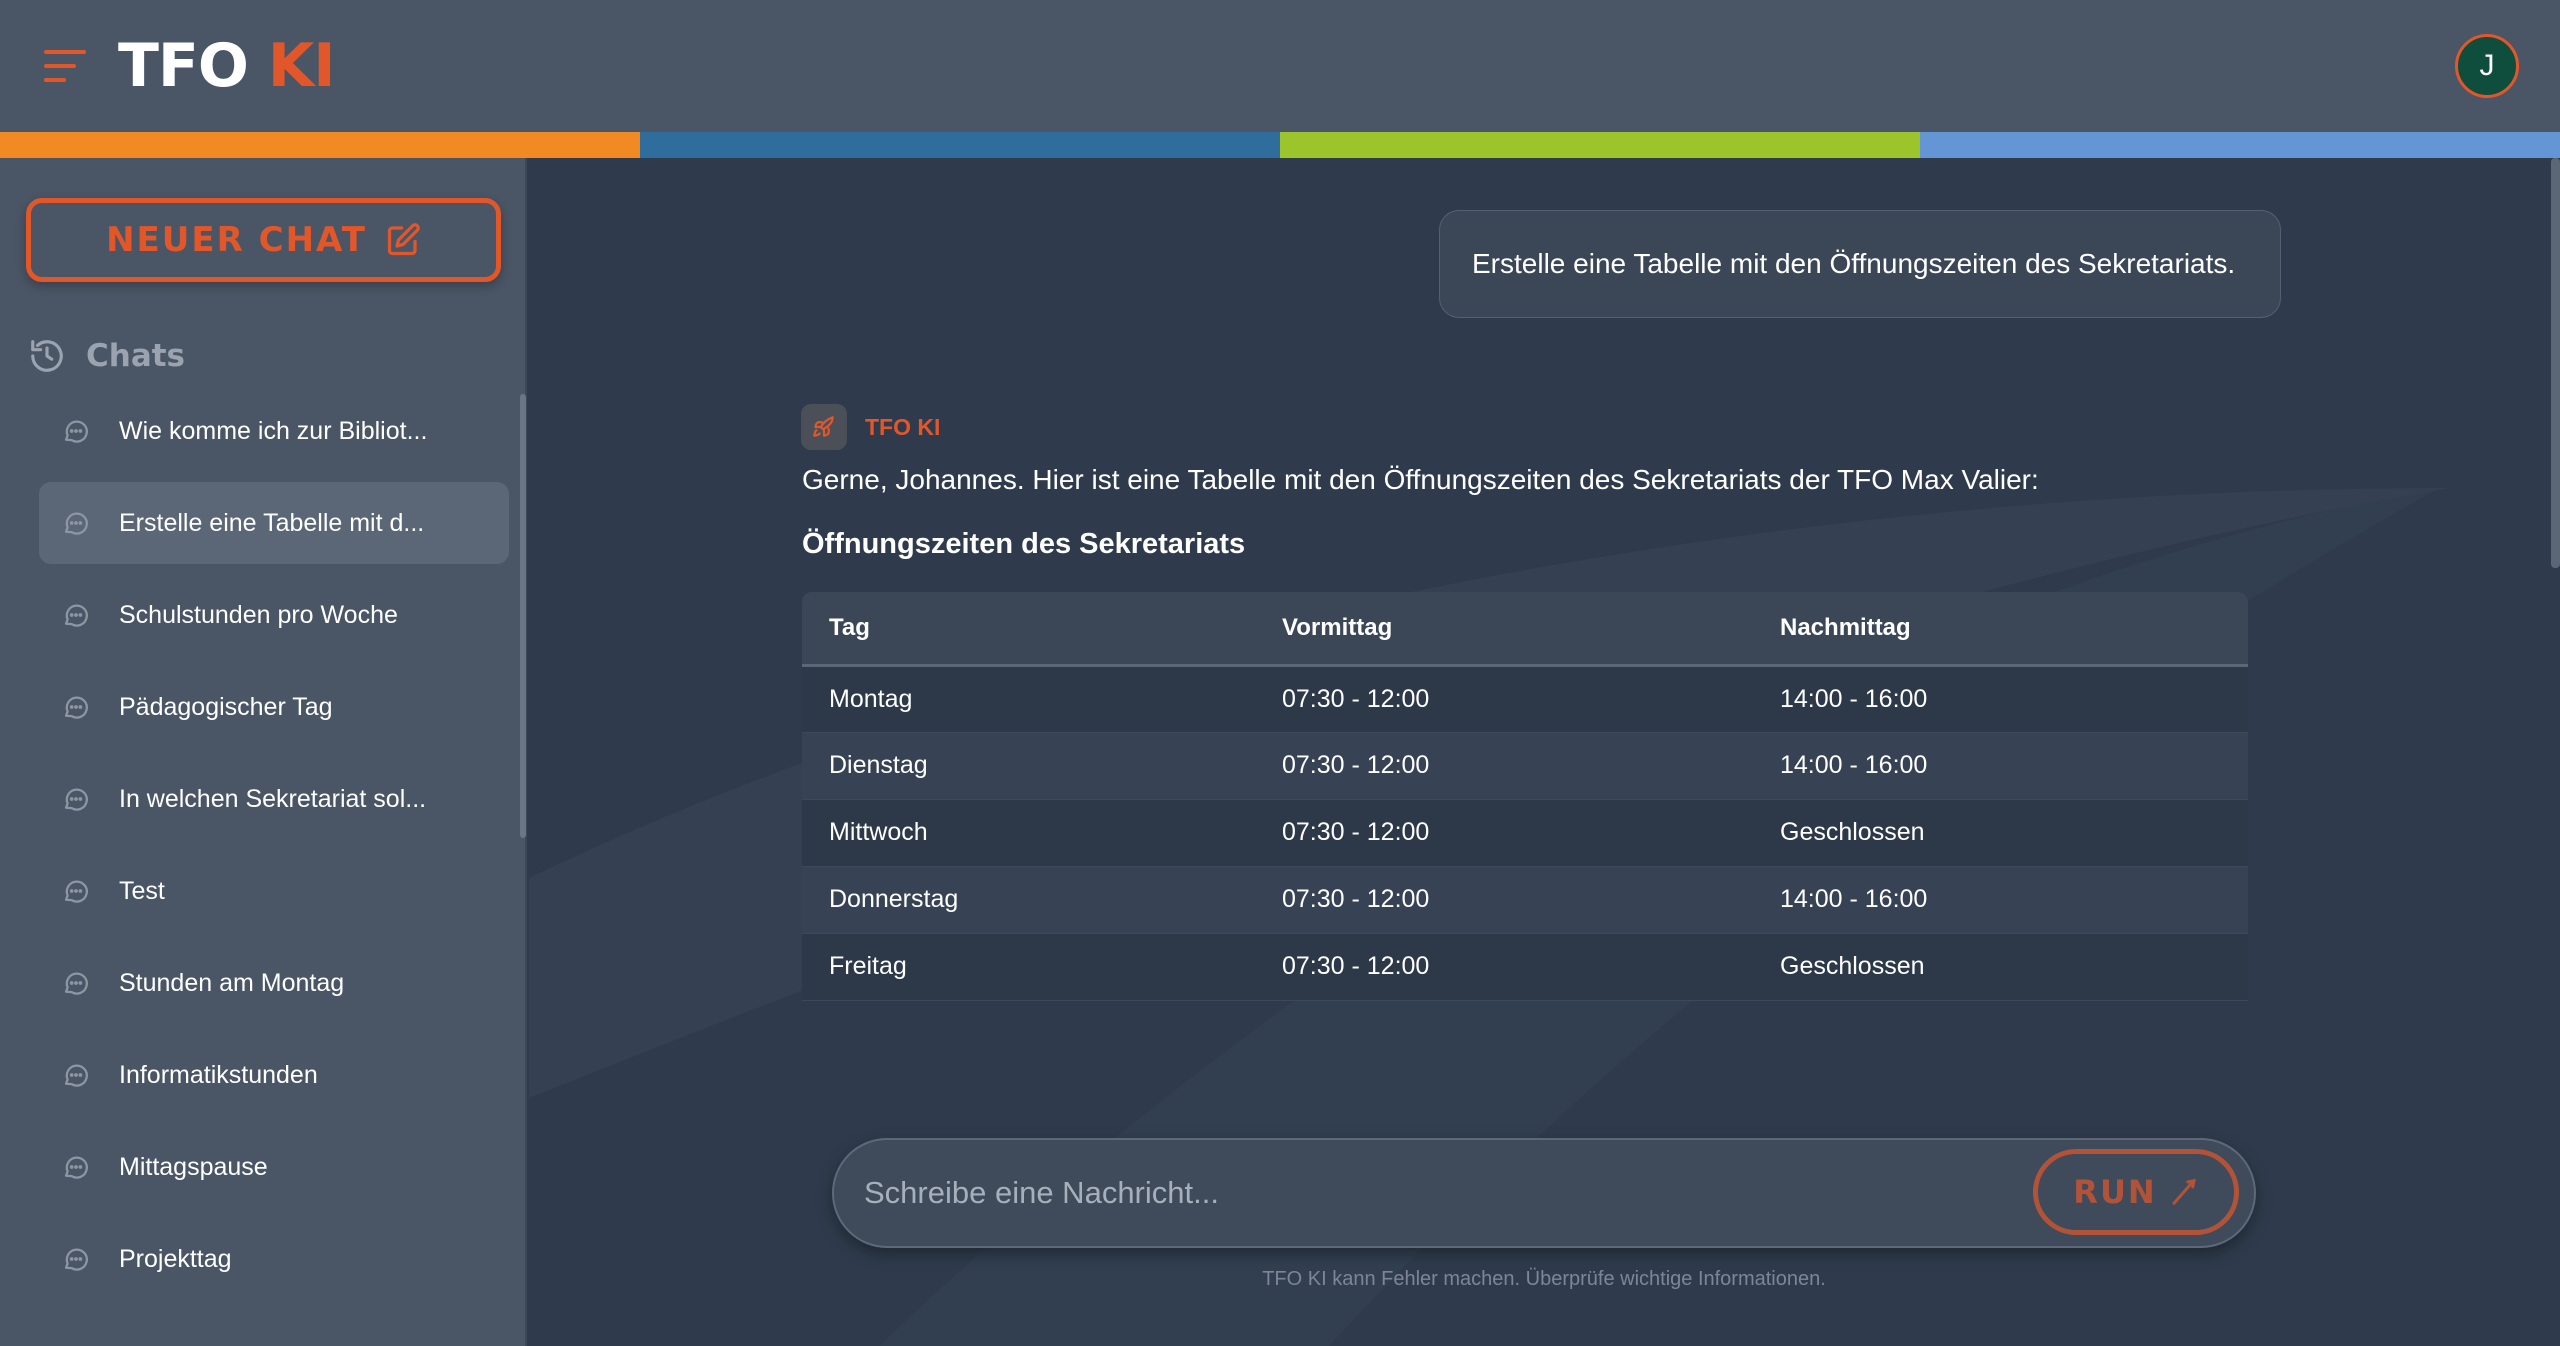  Describe the element at coordinates (903, 426) in the screenshot. I see `bot-name: TFO KI` at that location.